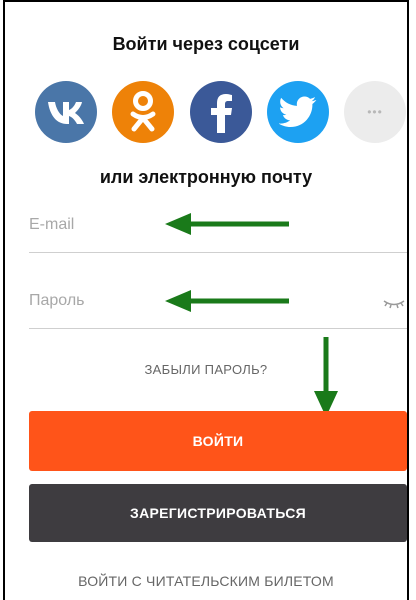 The width and height of the screenshot is (416, 600). I want to click on register-button: ЗАРЕГИСТРИРОВАТЬСЯ, so click(218, 513).